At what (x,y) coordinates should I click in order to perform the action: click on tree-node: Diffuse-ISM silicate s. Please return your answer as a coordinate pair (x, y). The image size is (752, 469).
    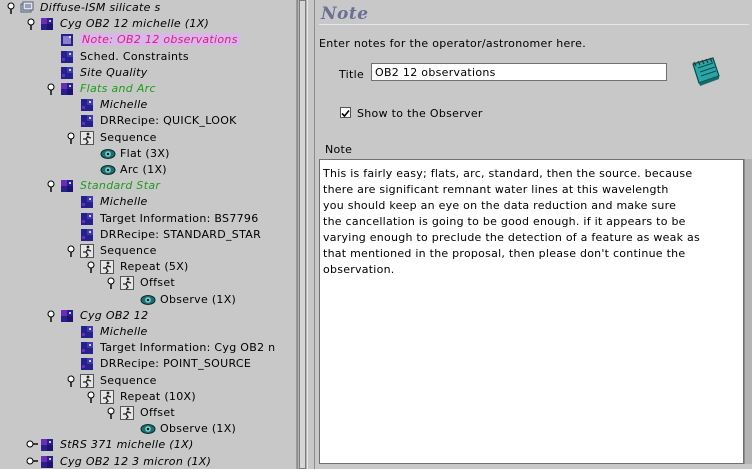
    Looking at the image, I should click on (148, 8).